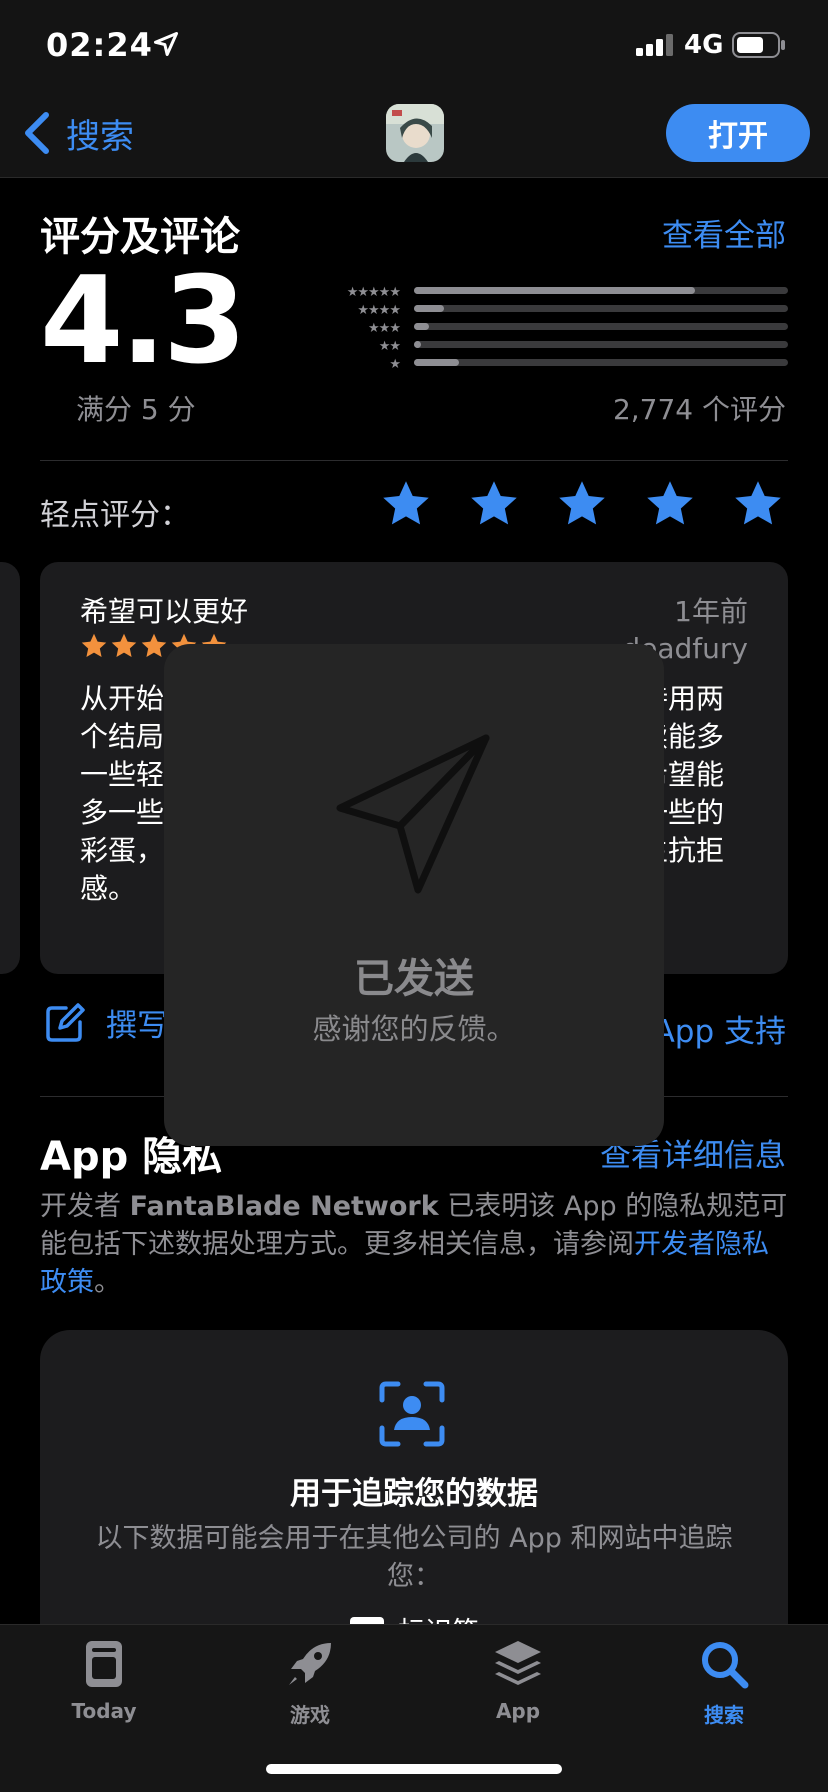 The height and width of the screenshot is (1792, 828). I want to click on rate-star-2-icon, so click(494, 504).